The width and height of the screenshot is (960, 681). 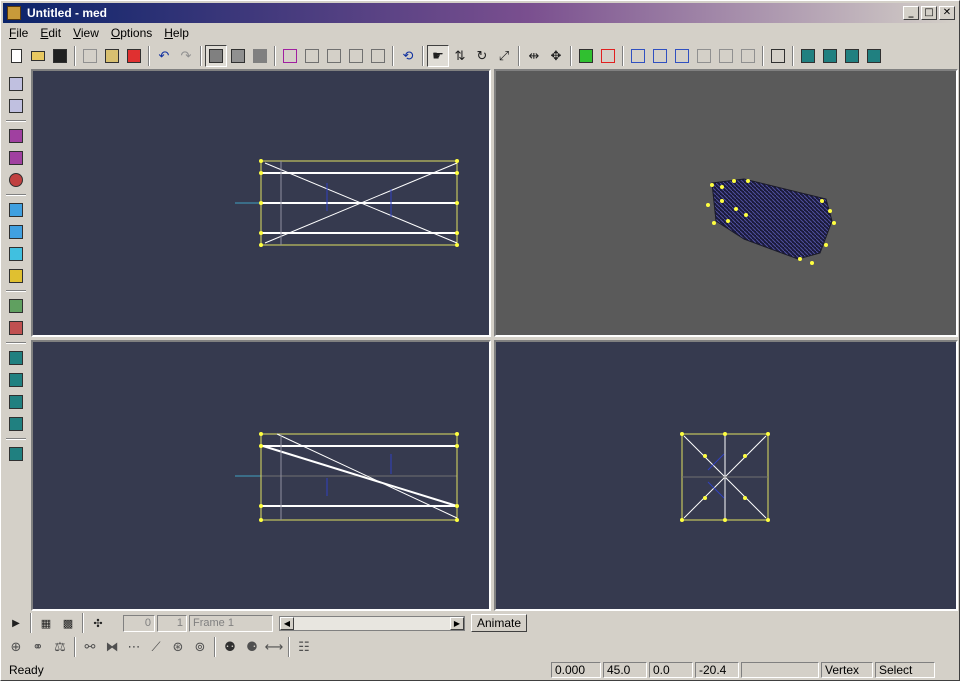 I want to click on animation-settings-button: ✣, so click(x=98, y=623).